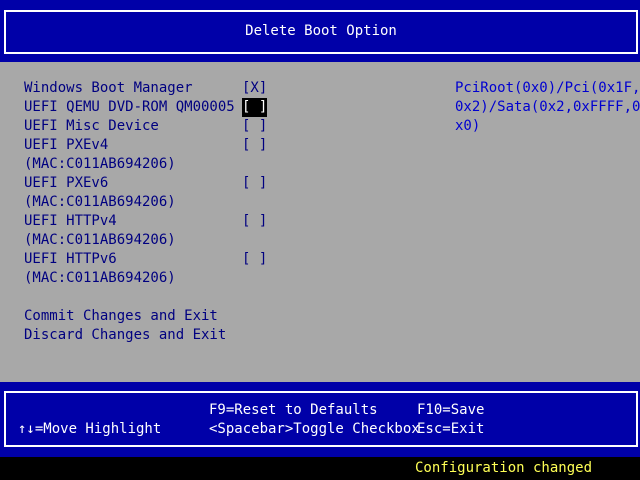  I want to click on checkbox-pxev6: [ ], so click(254, 183).